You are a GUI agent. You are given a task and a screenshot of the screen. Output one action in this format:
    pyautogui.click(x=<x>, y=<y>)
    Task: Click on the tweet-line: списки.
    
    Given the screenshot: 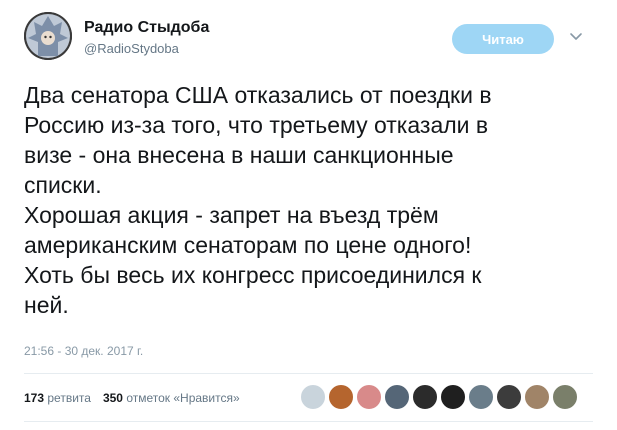 What is the action you would take?
    pyautogui.click(x=63, y=185)
    